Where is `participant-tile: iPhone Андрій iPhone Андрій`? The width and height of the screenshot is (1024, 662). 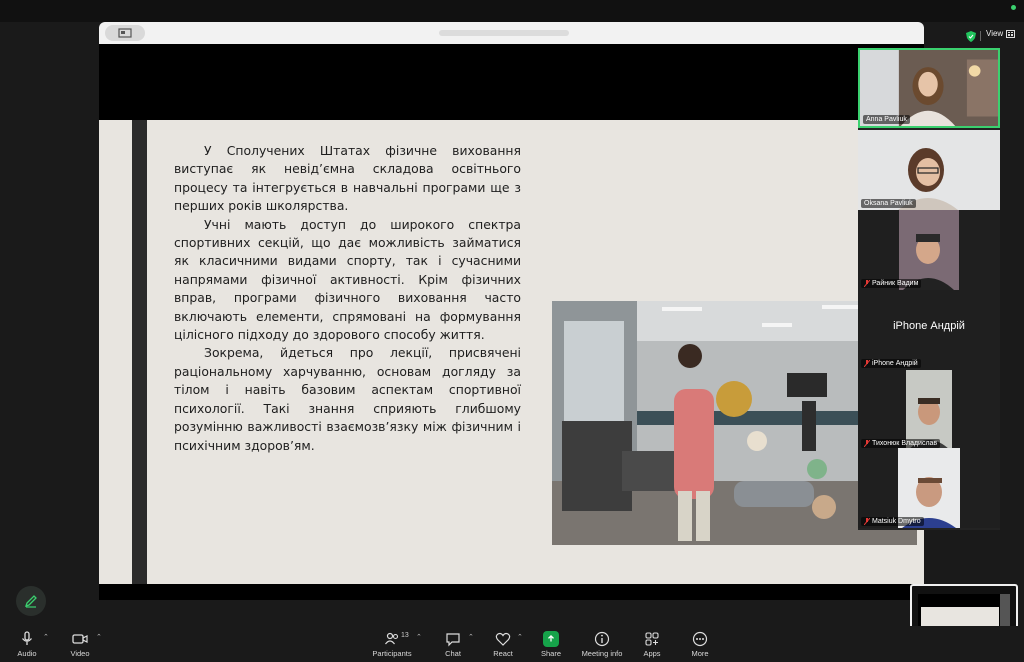 participant-tile: iPhone Андрій iPhone Андрій is located at coordinates (929, 330).